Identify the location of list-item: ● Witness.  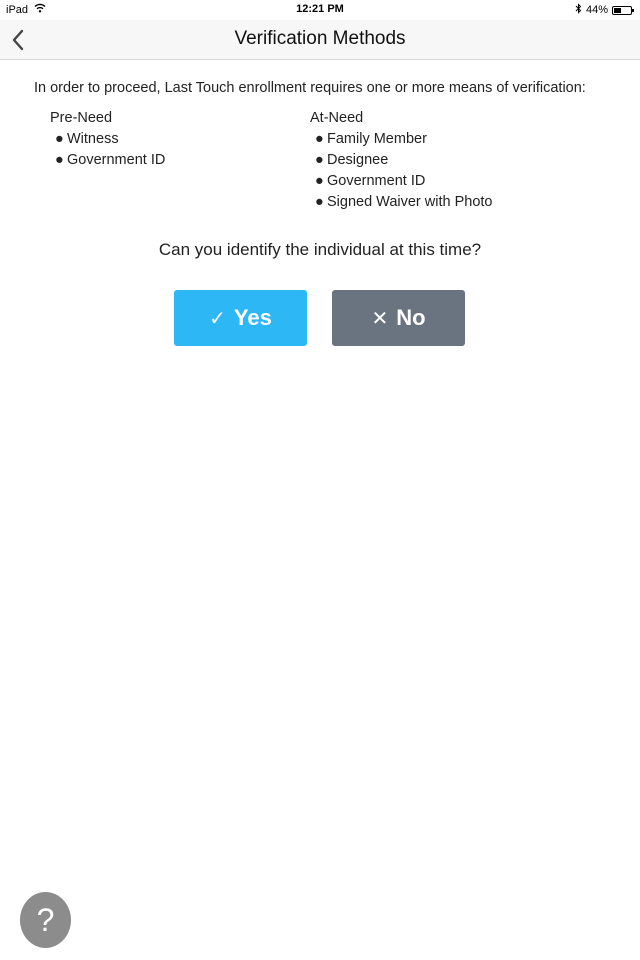
(107, 139).